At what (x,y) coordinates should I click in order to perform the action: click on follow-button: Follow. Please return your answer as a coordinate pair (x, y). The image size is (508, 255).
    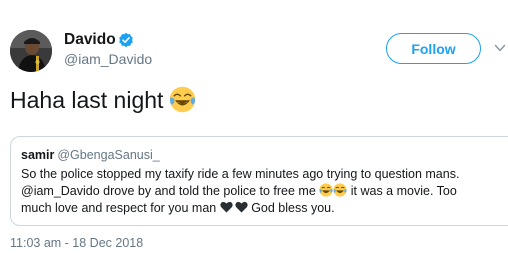
    Looking at the image, I should click on (433, 48).